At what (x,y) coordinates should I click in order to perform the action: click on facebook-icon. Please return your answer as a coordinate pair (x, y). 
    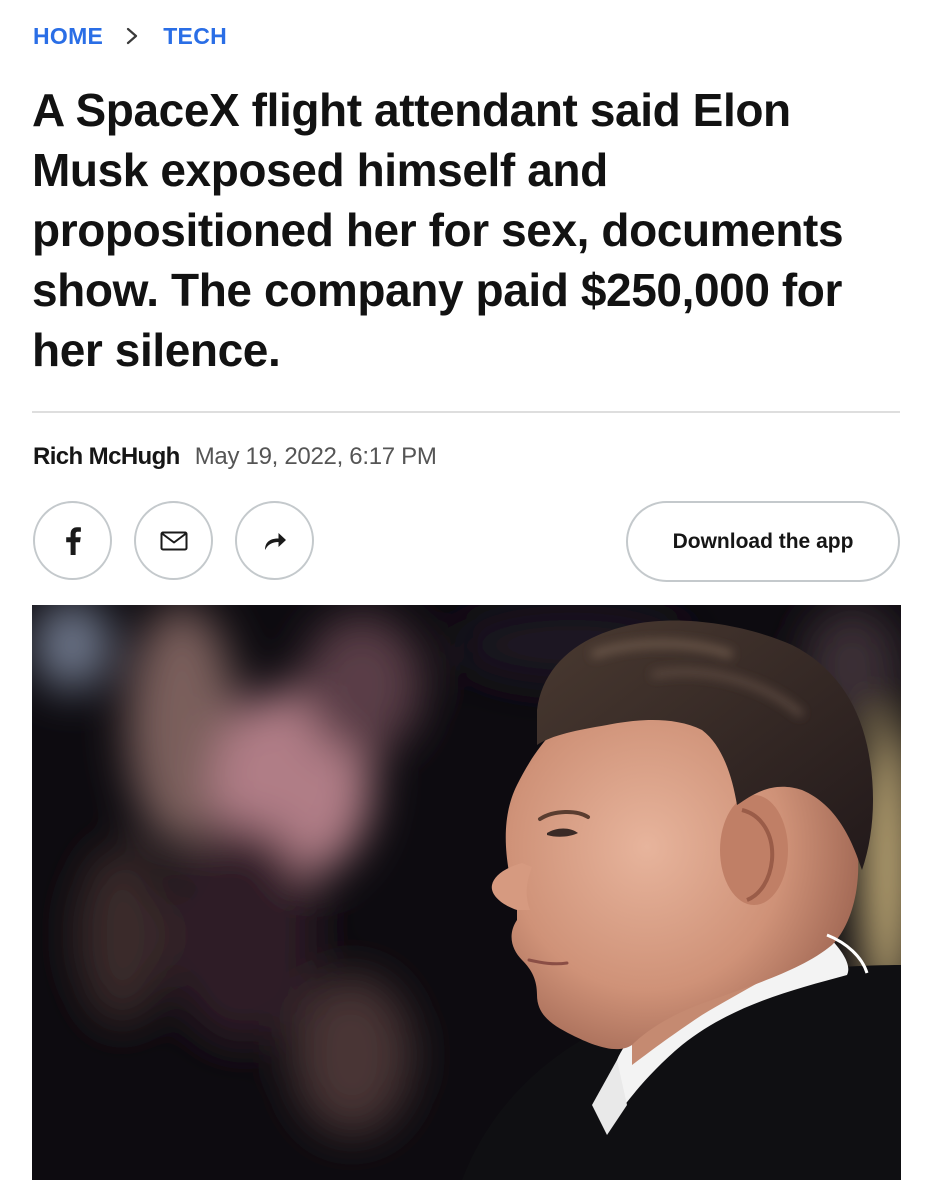
    Looking at the image, I should click on (73, 541).